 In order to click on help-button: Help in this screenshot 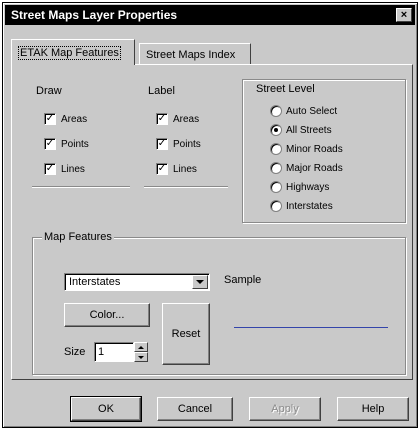, I will do `click(373, 409)`.